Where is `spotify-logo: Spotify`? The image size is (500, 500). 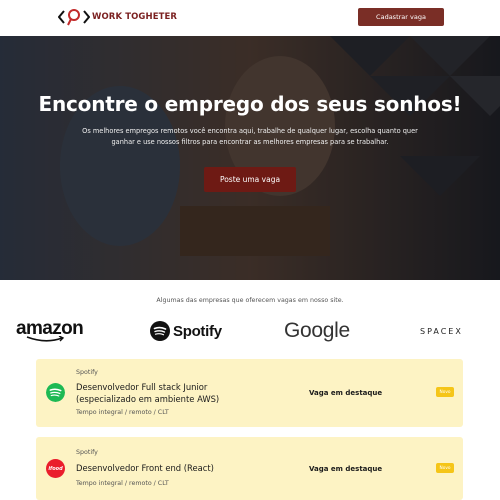 spotify-logo: Spotify is located at coordinates (186, 331).